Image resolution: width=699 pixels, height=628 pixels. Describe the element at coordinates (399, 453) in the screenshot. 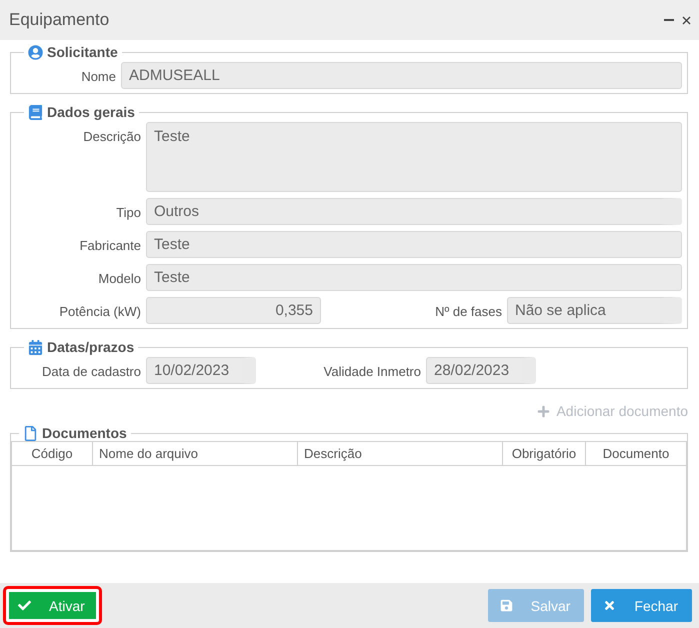

I see `column-header: Descrição` at that location.